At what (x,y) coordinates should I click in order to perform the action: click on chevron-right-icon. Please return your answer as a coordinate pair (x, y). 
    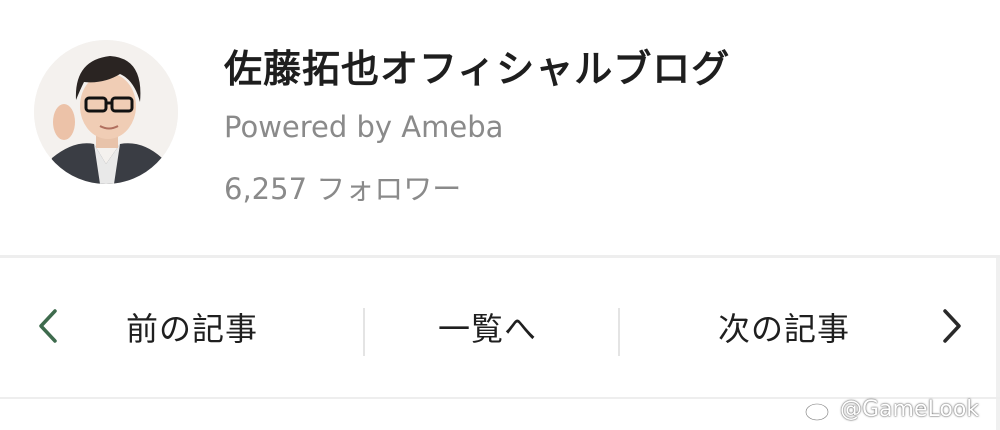
    Looking at the image, I should click on (952, 326).